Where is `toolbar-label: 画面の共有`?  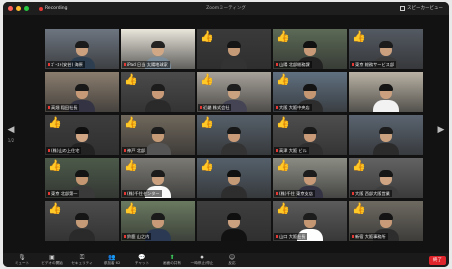
toolbar-label: 画面の共有 is located at coordinates (172, 263).